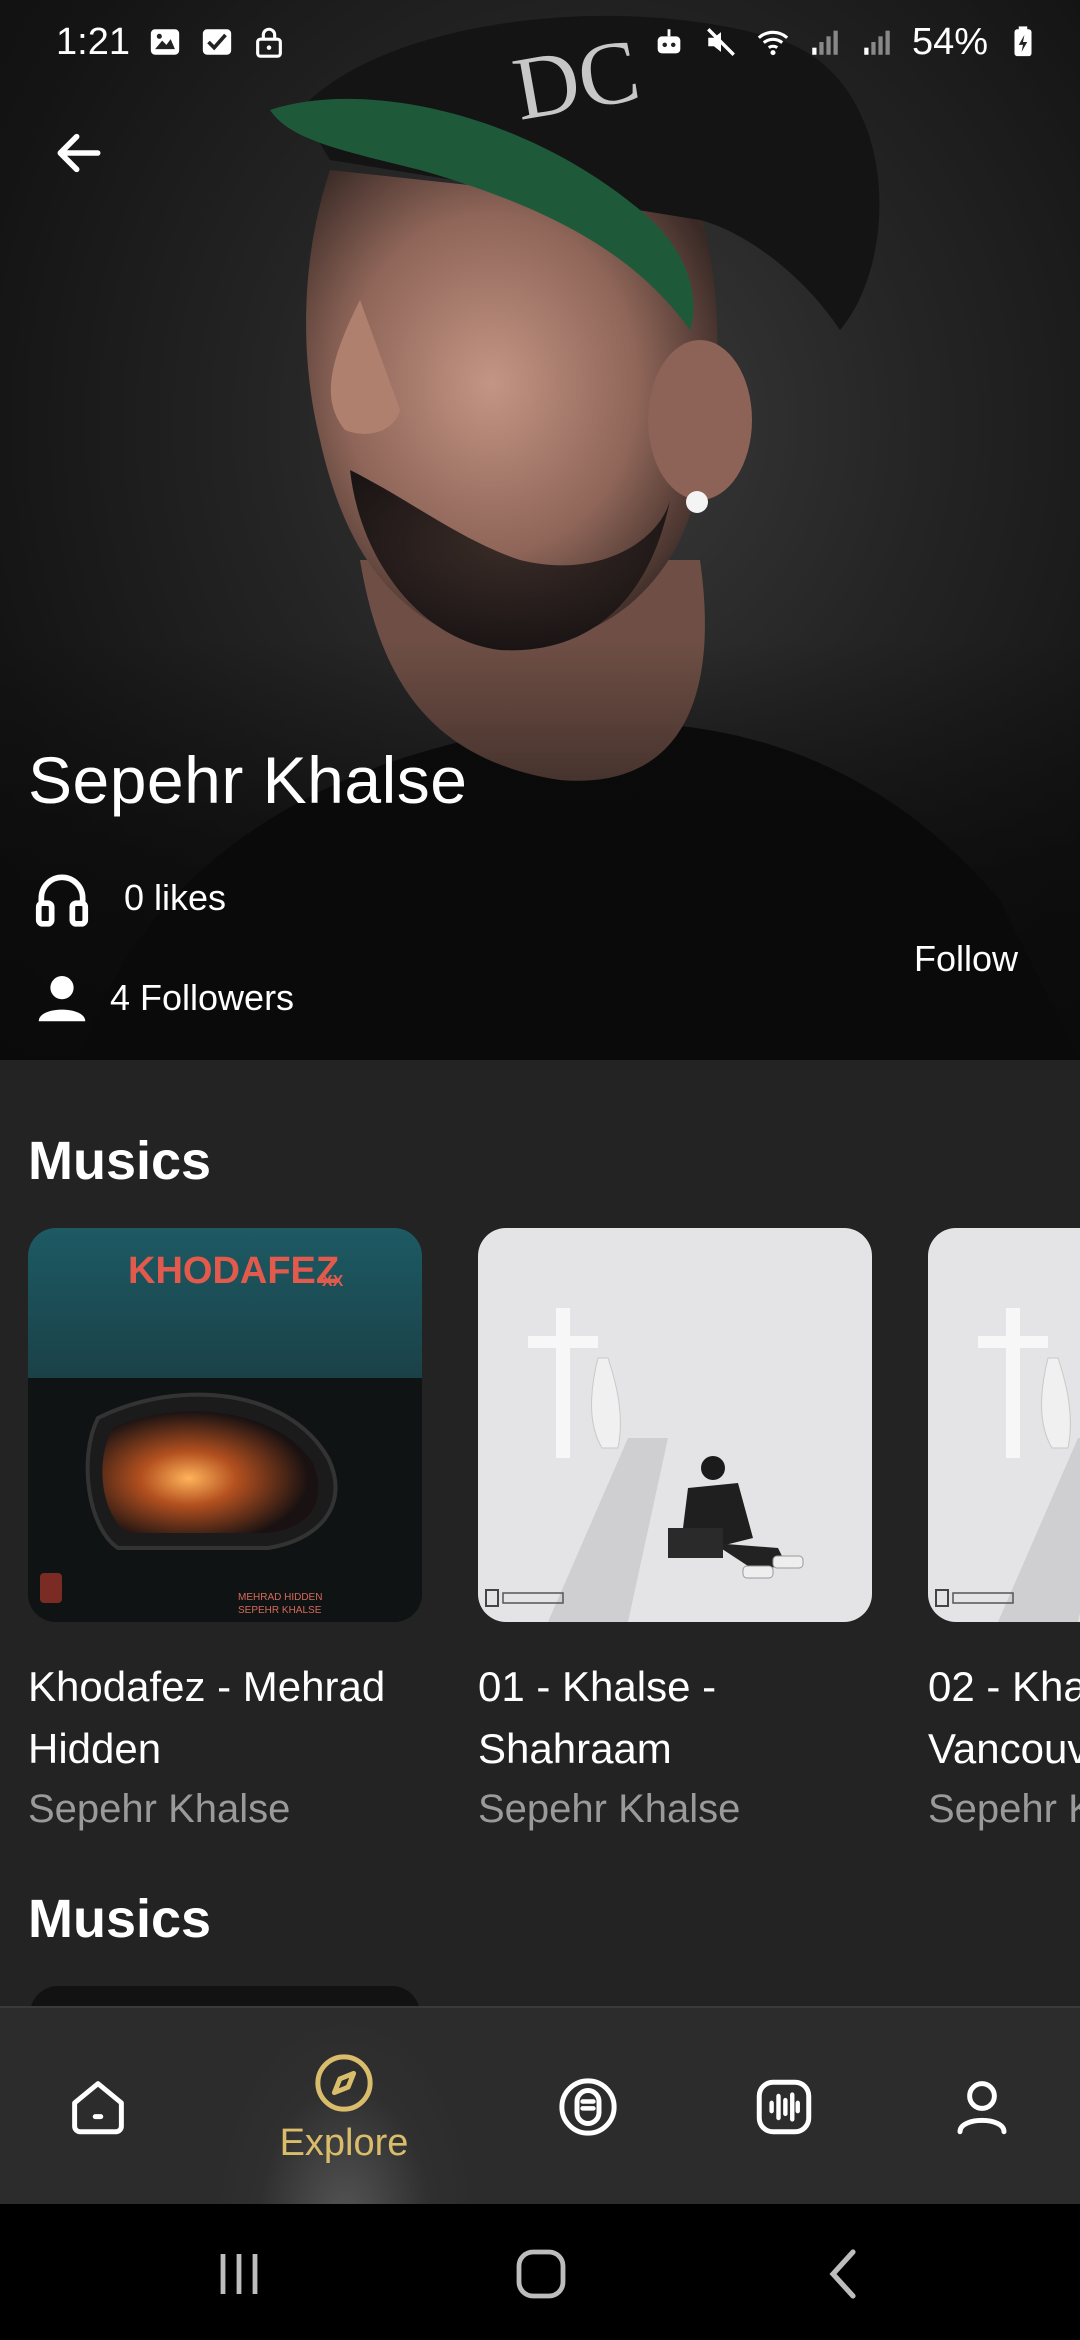  What do you see at coordinates (597, 1717) in the screenshot?
I see `track-title: 01 - Khalse - Shahraam` at bounding box center [597, 1717].